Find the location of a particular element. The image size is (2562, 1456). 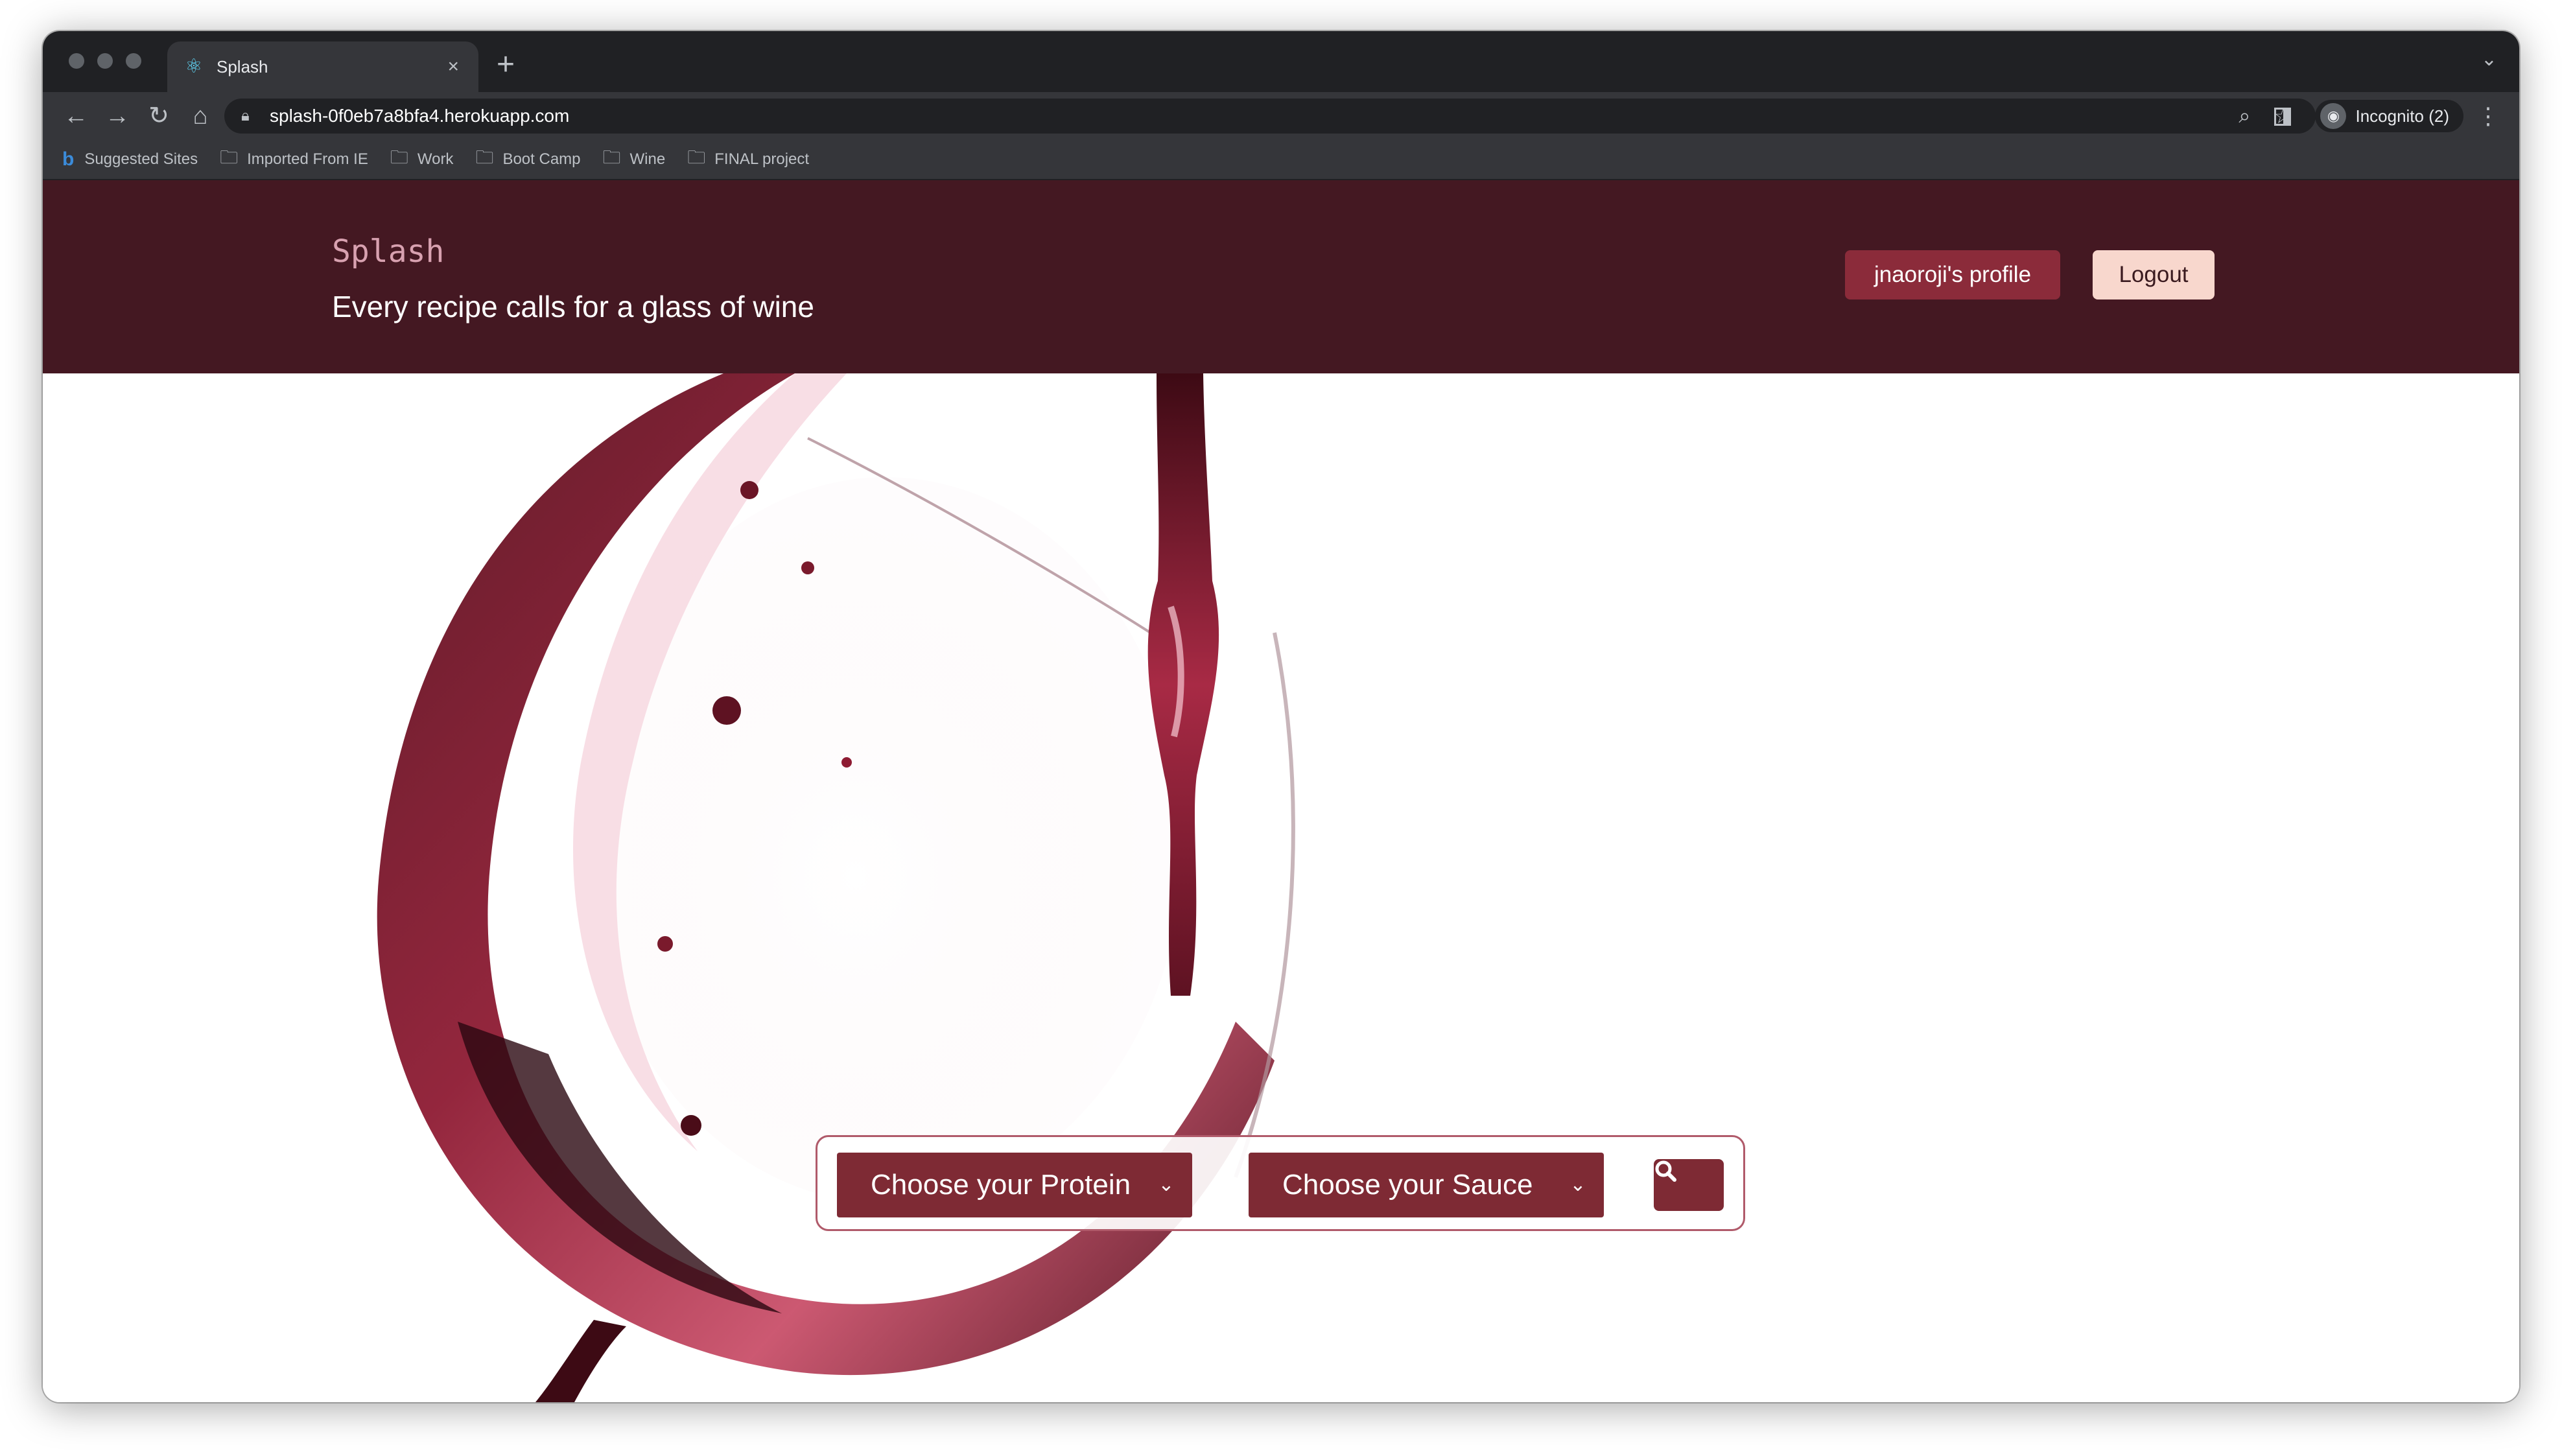

menu-kebab-icon: ⋮ is located at coordinates (2488, 116).